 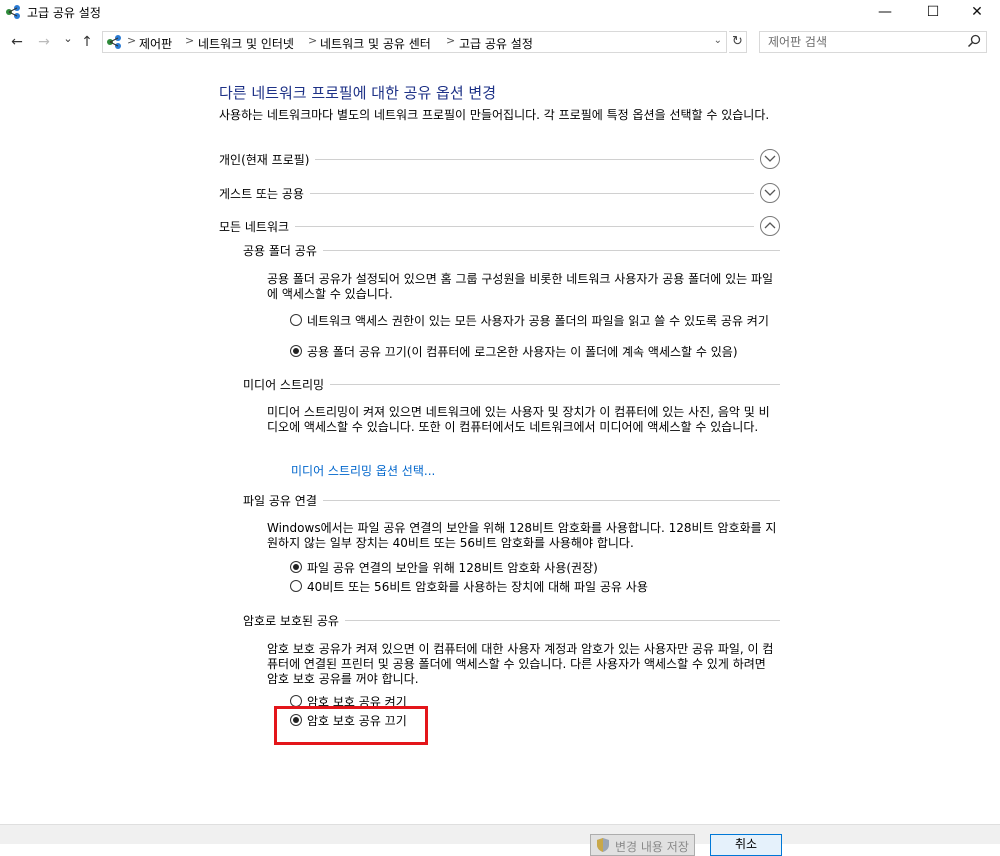 I want to click on section-password-sharing: 암호로 보호된 공유, so click(x=511, y=620).